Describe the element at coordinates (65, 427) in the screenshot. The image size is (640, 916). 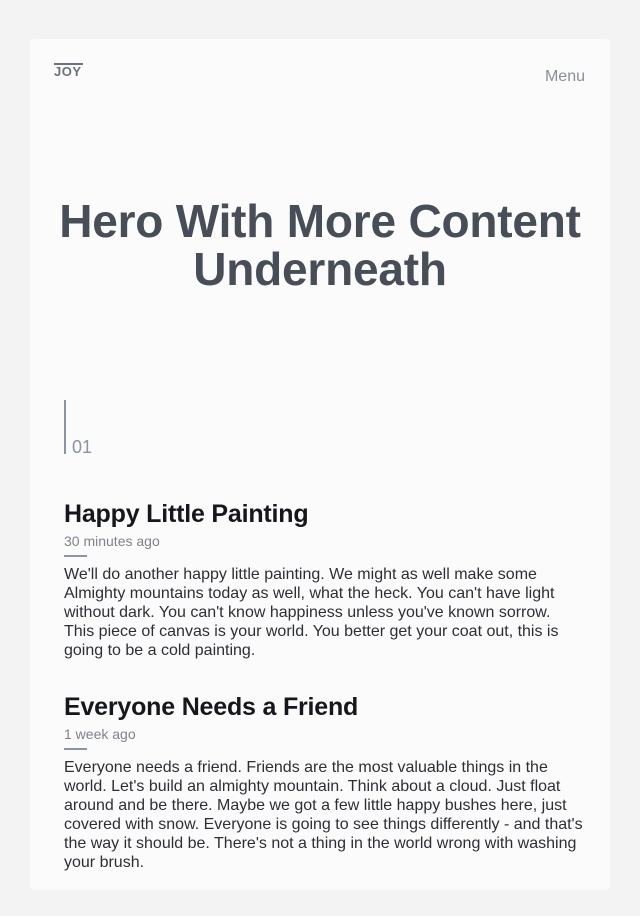
I see `counter-line` at that location.